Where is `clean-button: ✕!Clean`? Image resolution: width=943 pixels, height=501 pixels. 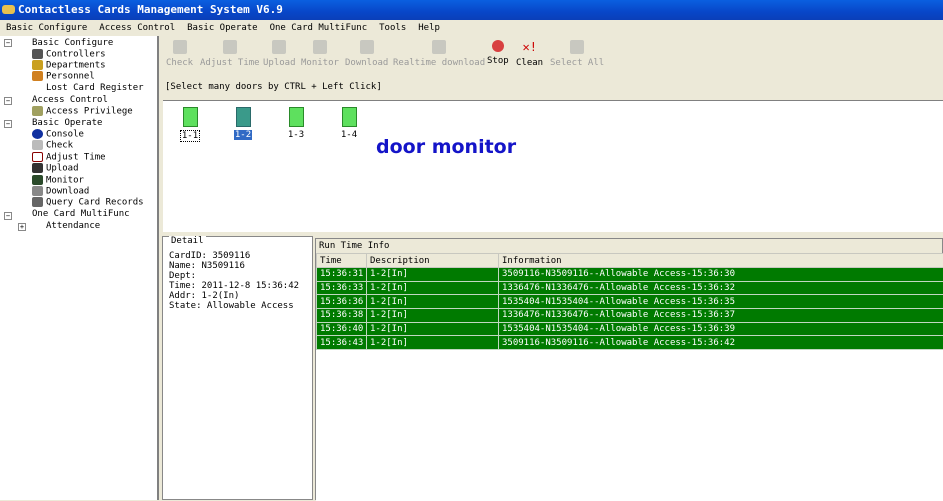
clean-button: ✕!Clean is located at coordinates (529, 53).